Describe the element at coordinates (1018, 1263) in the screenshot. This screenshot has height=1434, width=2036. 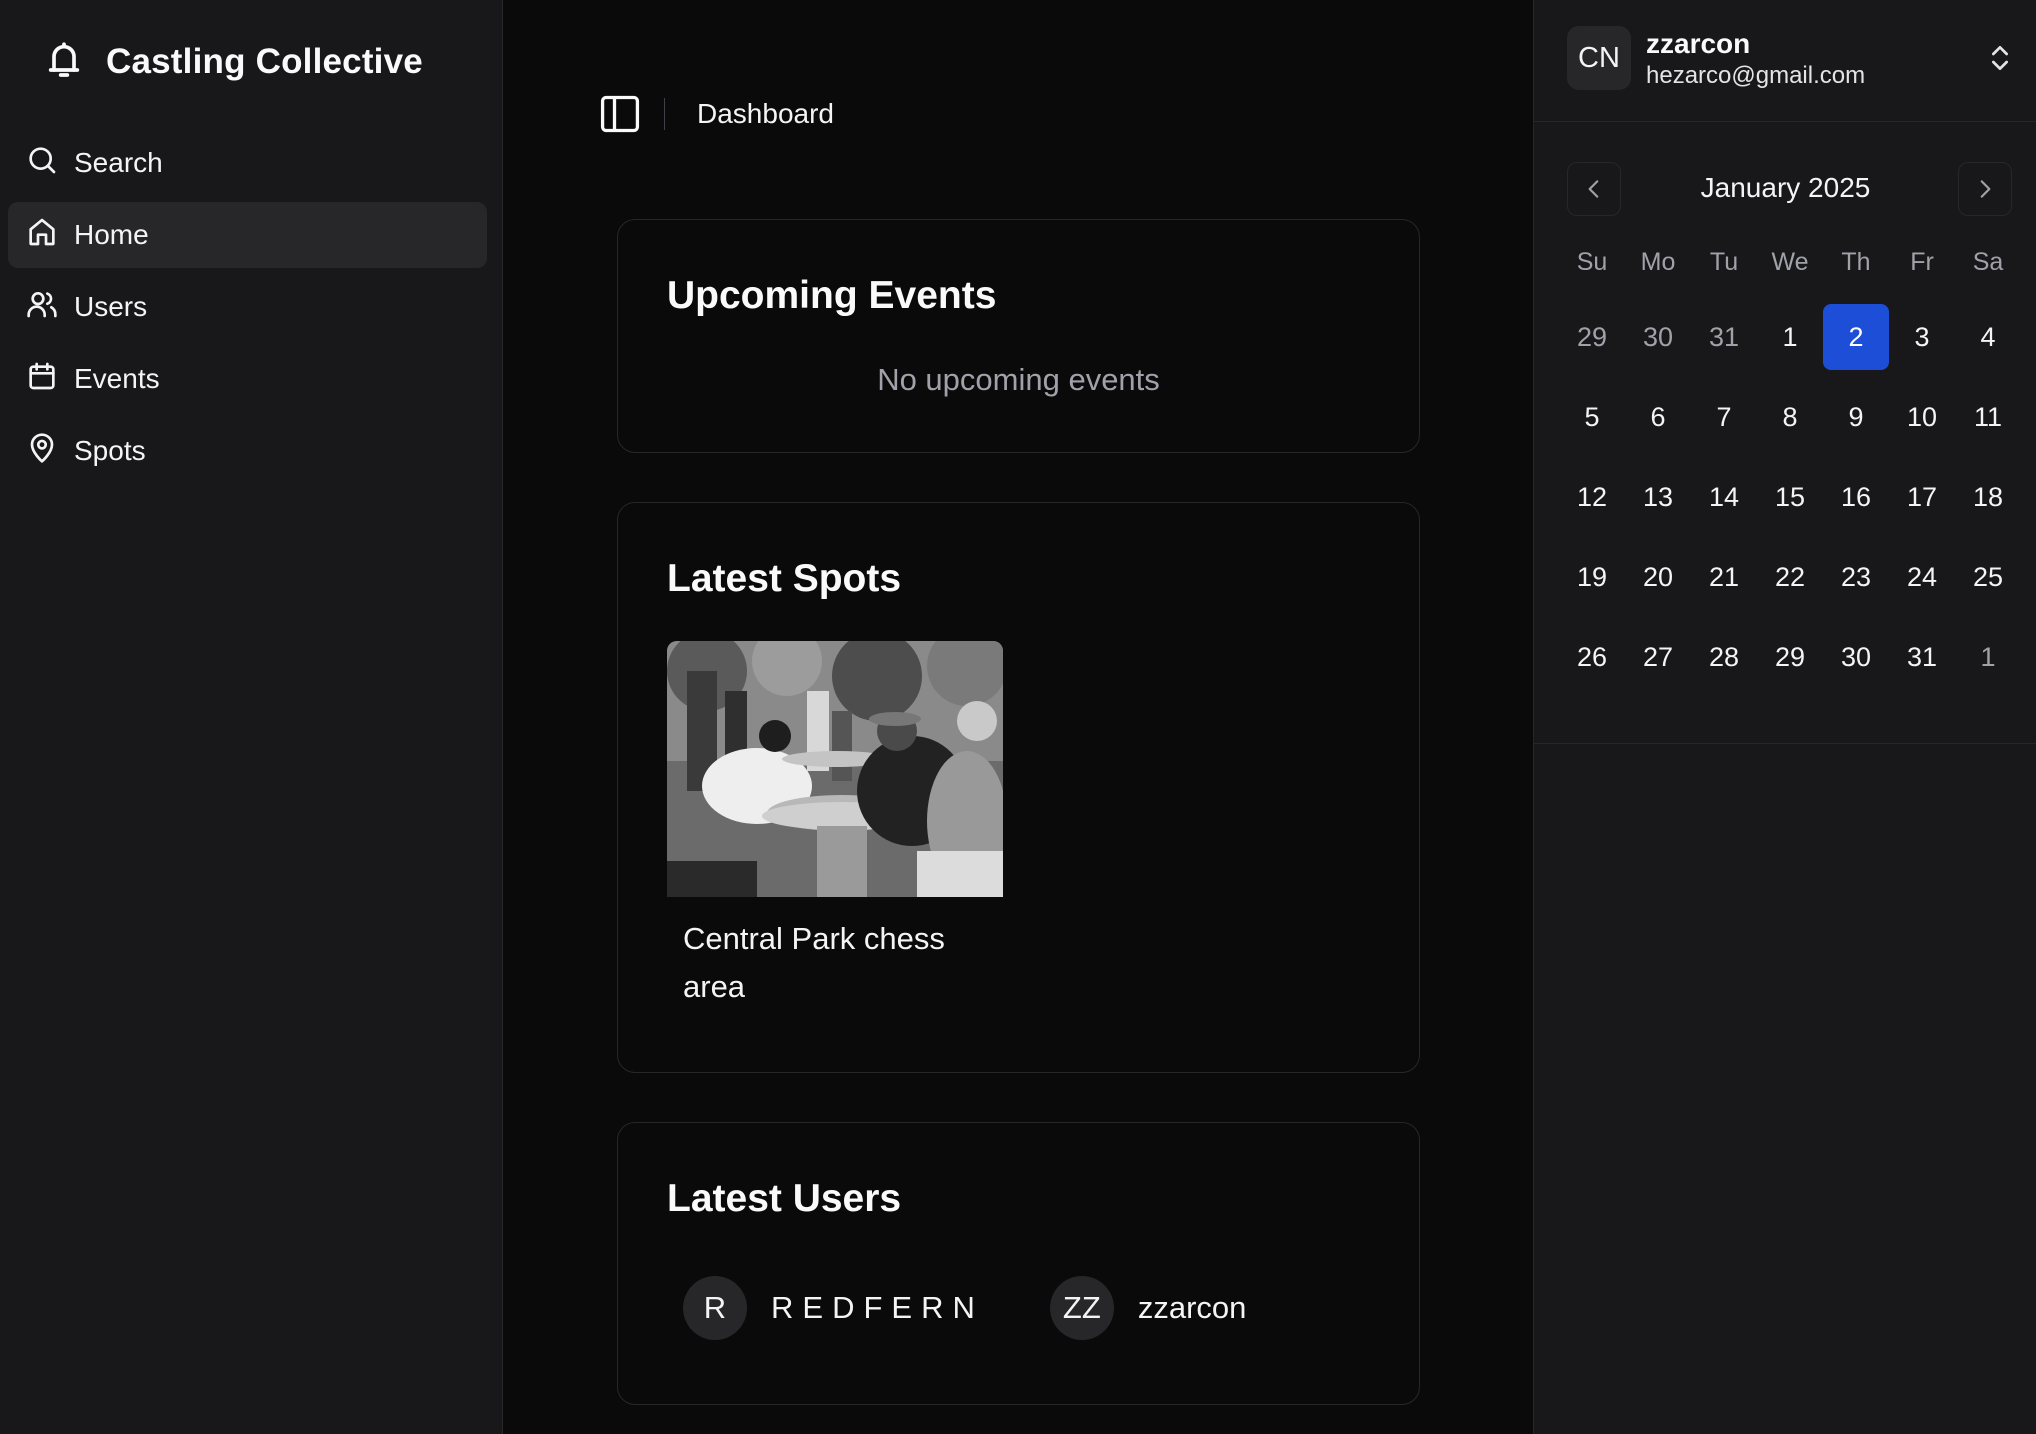
I see `latest-users-card: Latest Users R REDFERN ZZ zzarcon` at that location.